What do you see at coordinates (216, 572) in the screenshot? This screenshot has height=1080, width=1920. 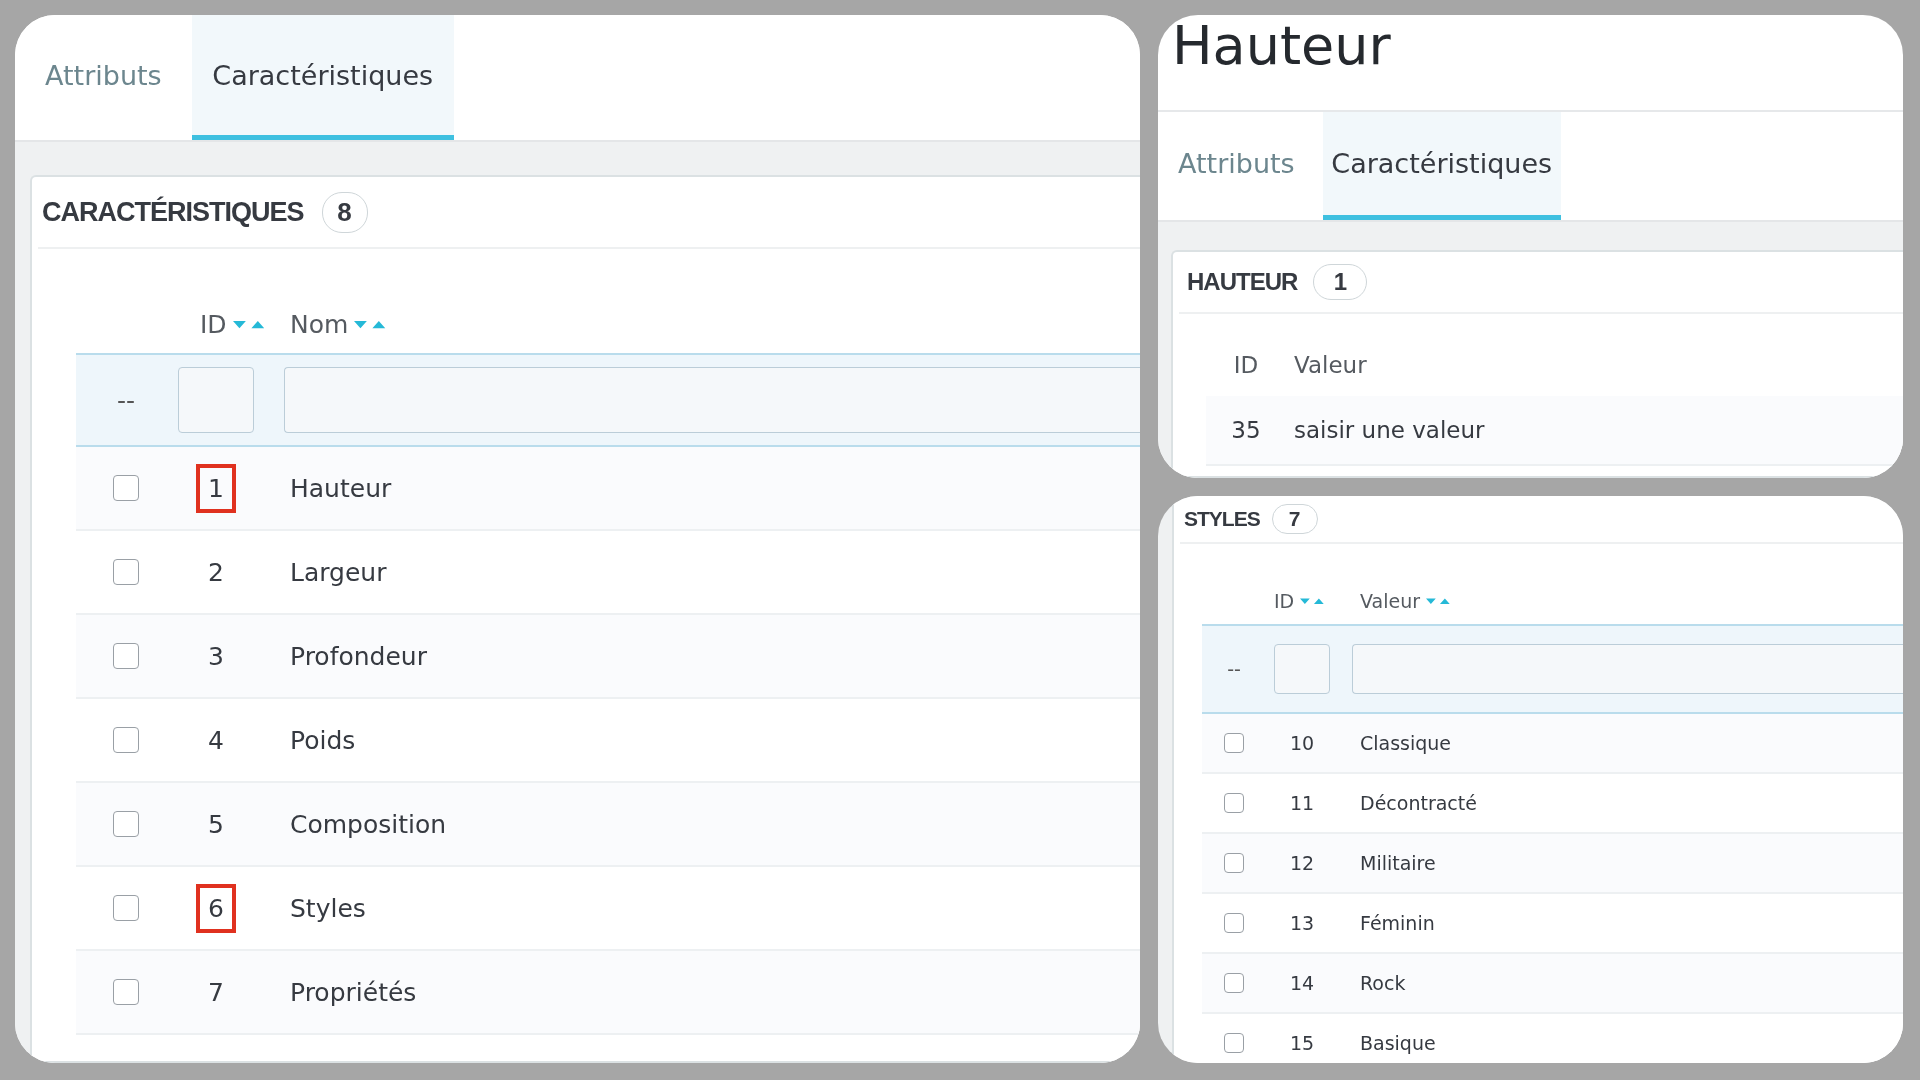 I see `id-cell-text: 2` at bounding box center [216, 572].